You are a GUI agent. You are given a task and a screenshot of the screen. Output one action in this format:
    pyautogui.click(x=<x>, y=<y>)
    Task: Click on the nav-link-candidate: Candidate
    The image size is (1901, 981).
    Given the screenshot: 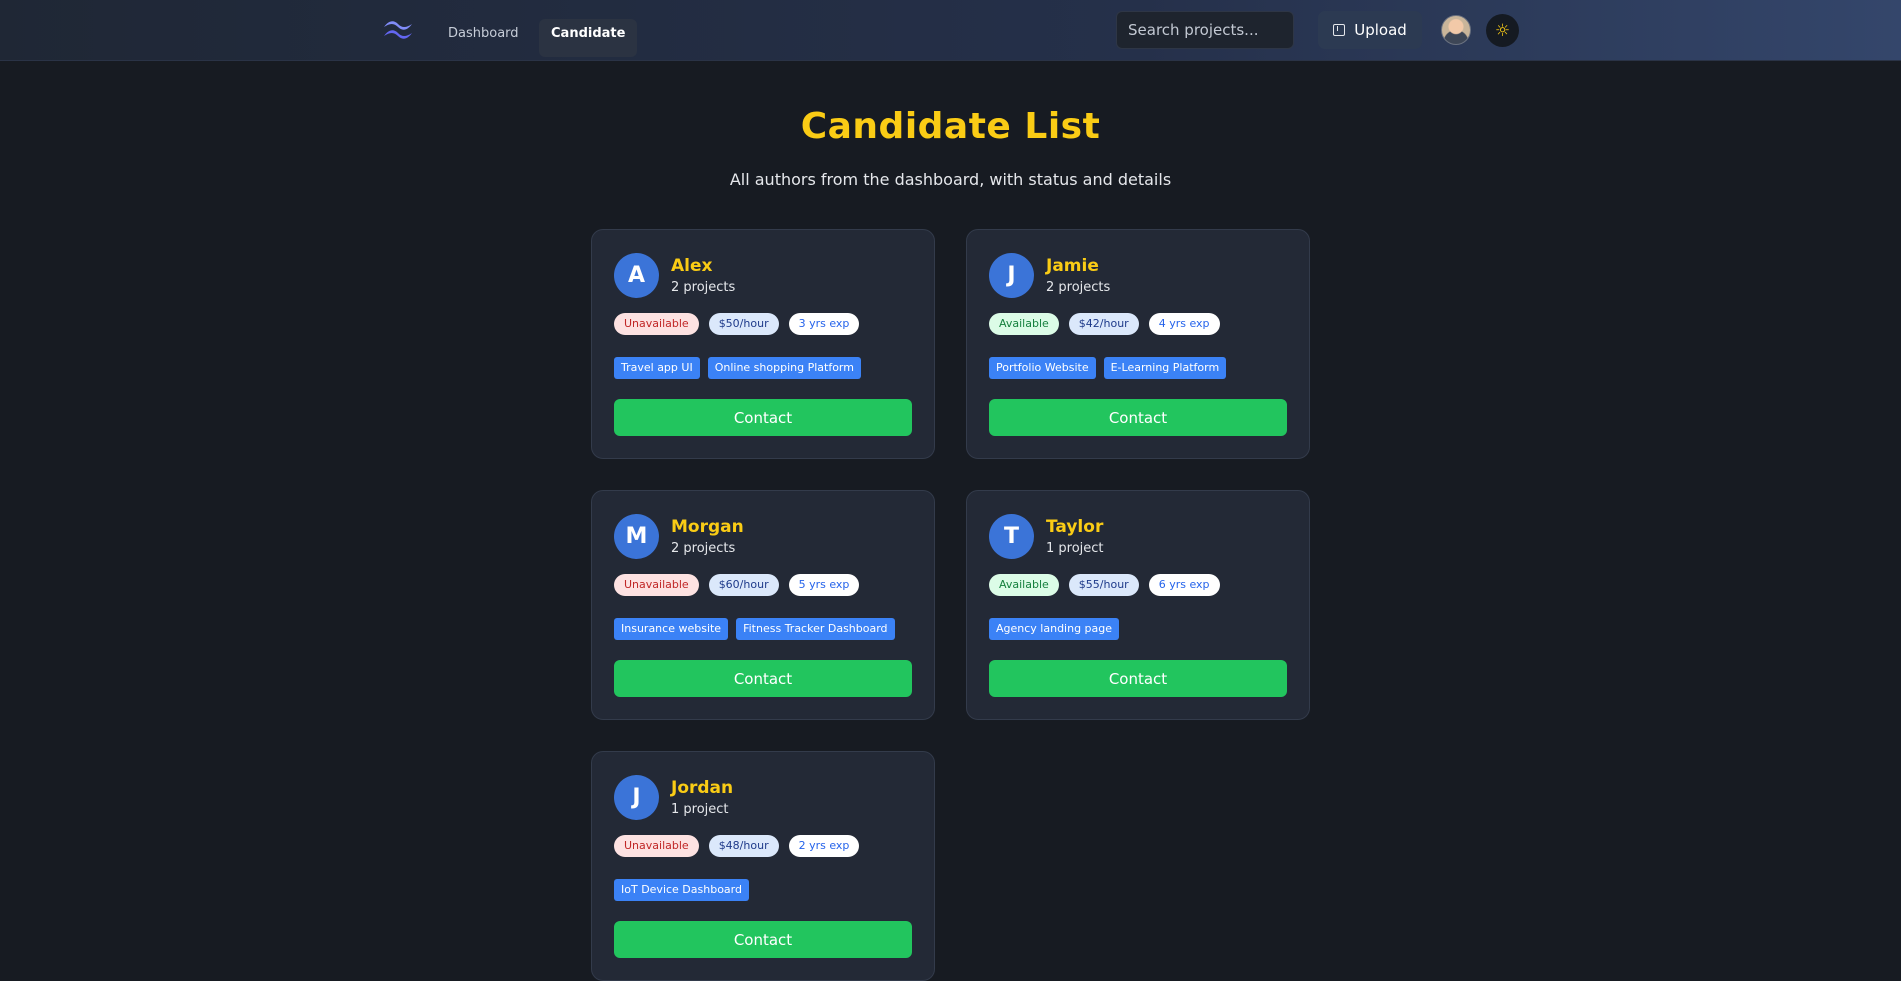 What is the action you would take?
    pyautogui.click(x=588, y=38)
    